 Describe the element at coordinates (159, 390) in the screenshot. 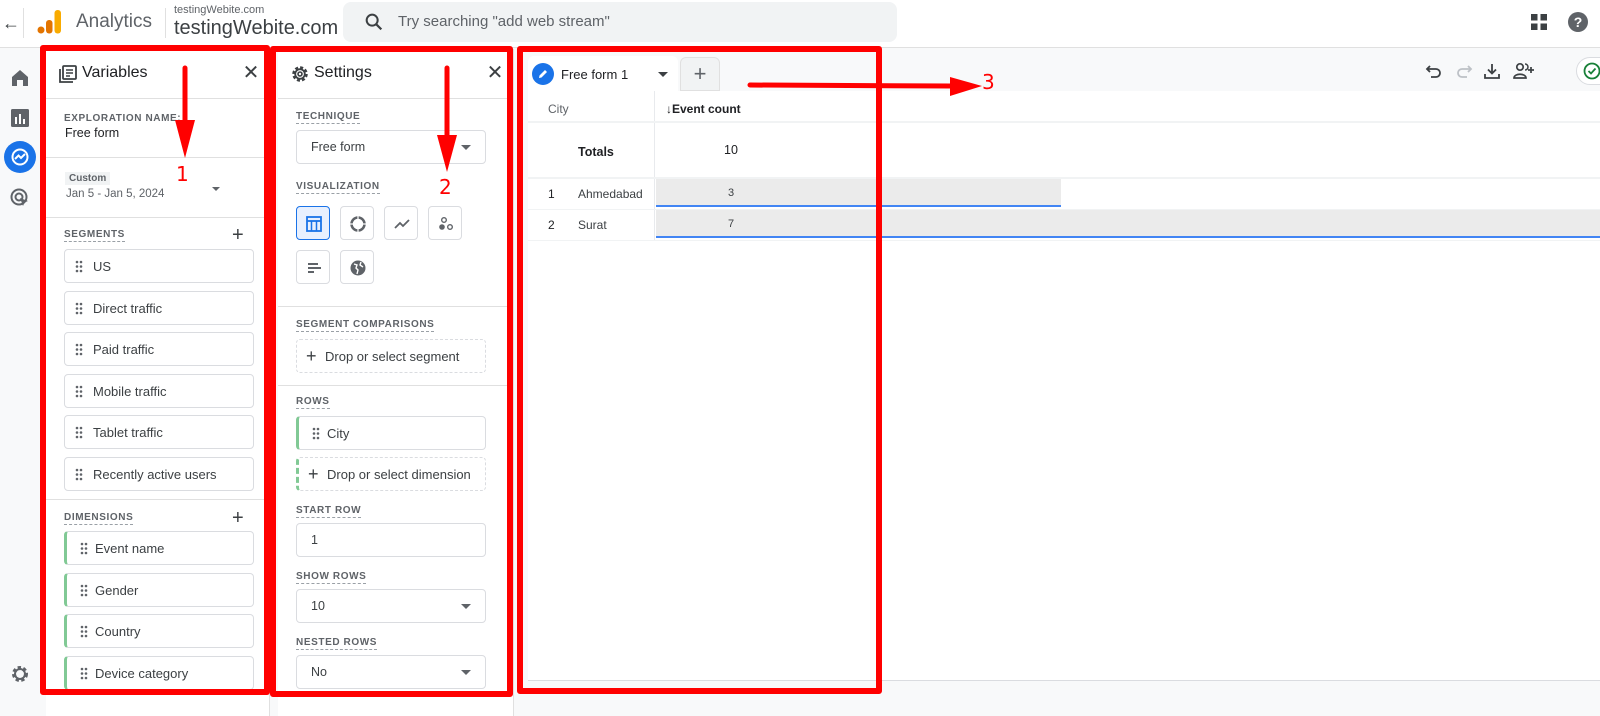

I see `segment-item: Mobile traffic` at that location.